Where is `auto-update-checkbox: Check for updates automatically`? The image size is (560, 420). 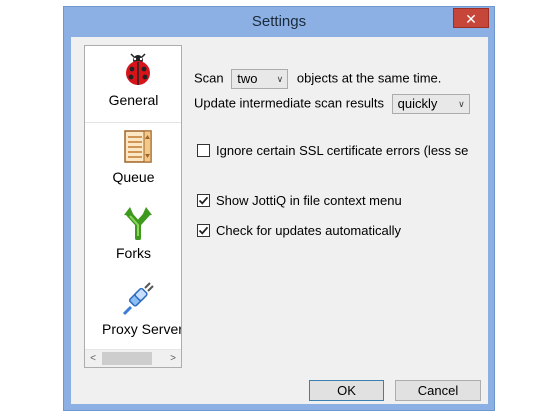
auto-update-checkbox: Check for updates automatically is located at coordinates (299, 230).